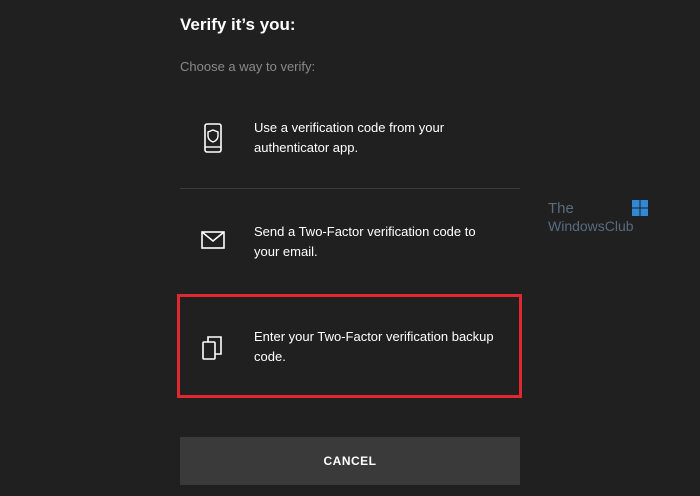  What do you see at coordinates (561, 208) in the screenshot?
I see `watermark-text: The` at bounding box center [561, 208].